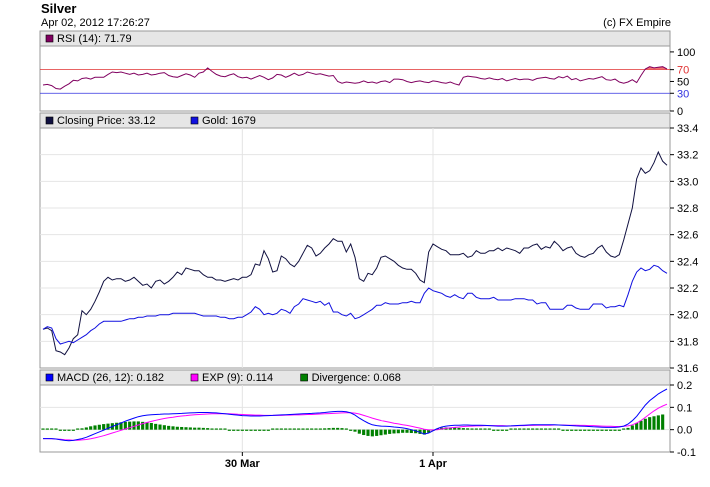 The height and width of the screenshot is (487, 710). I want to click on macd-ytick-label-2: 0.0, so click(684, 431).